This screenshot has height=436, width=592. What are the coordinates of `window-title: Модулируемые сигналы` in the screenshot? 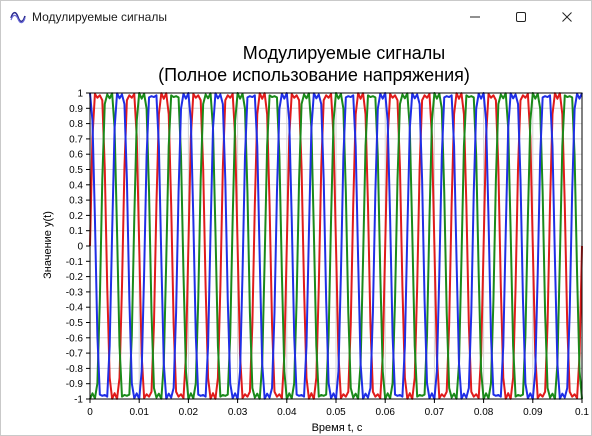 It's located at (99, 17).